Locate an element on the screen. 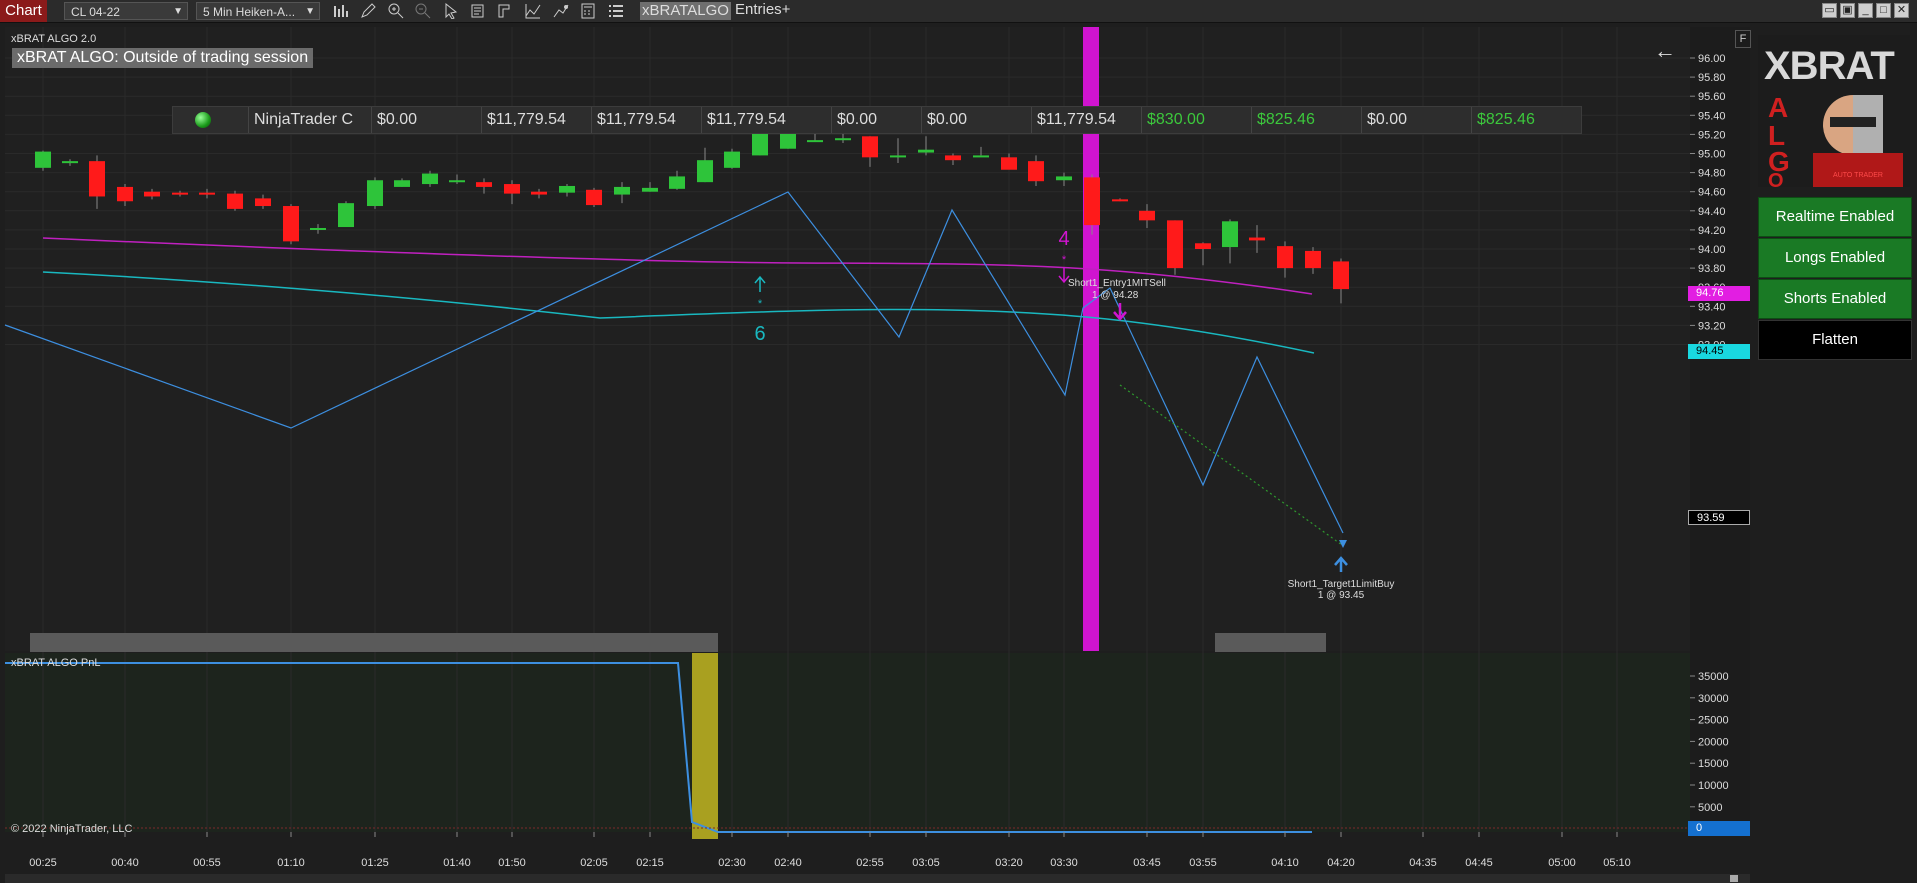 This screenshot has height=883, width=1917. x-axis-label: 02:30 is located at coordinates (732, 863).